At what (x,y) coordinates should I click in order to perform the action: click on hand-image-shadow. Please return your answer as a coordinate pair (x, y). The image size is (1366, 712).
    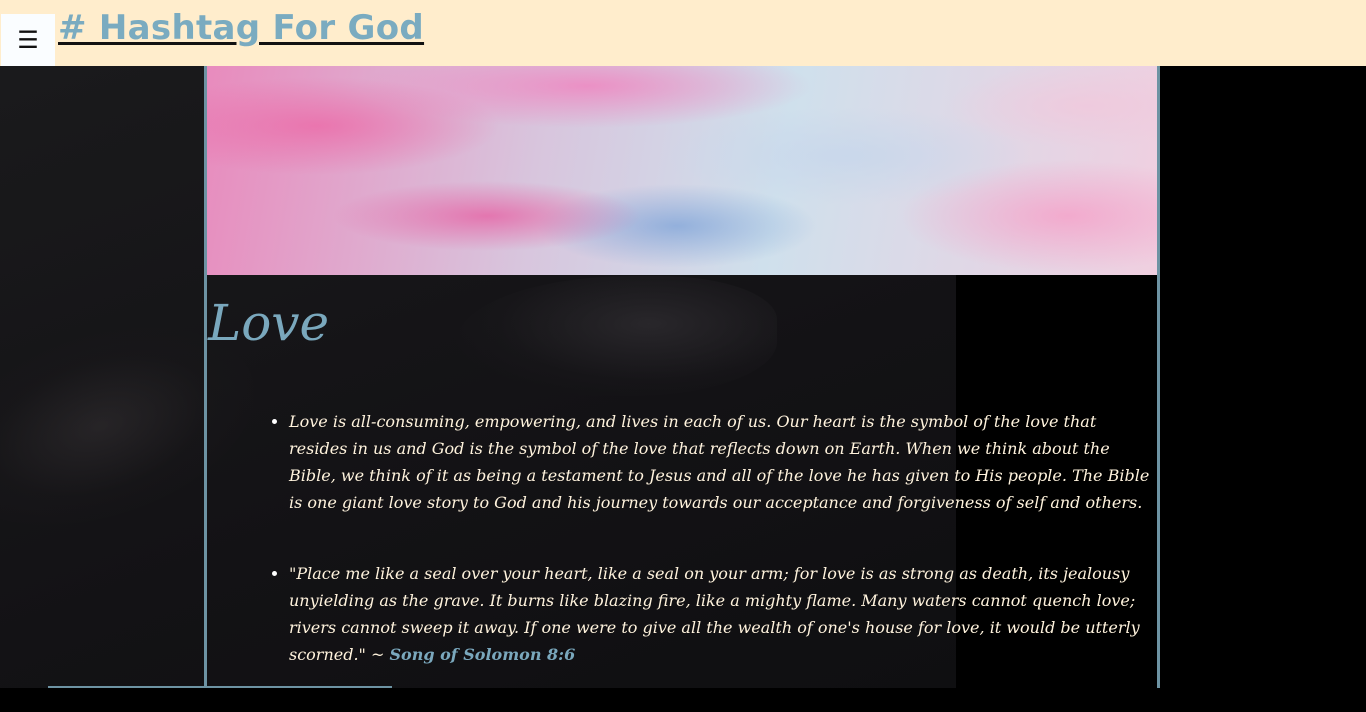
    Looking at the image, I should click on (617, 336).